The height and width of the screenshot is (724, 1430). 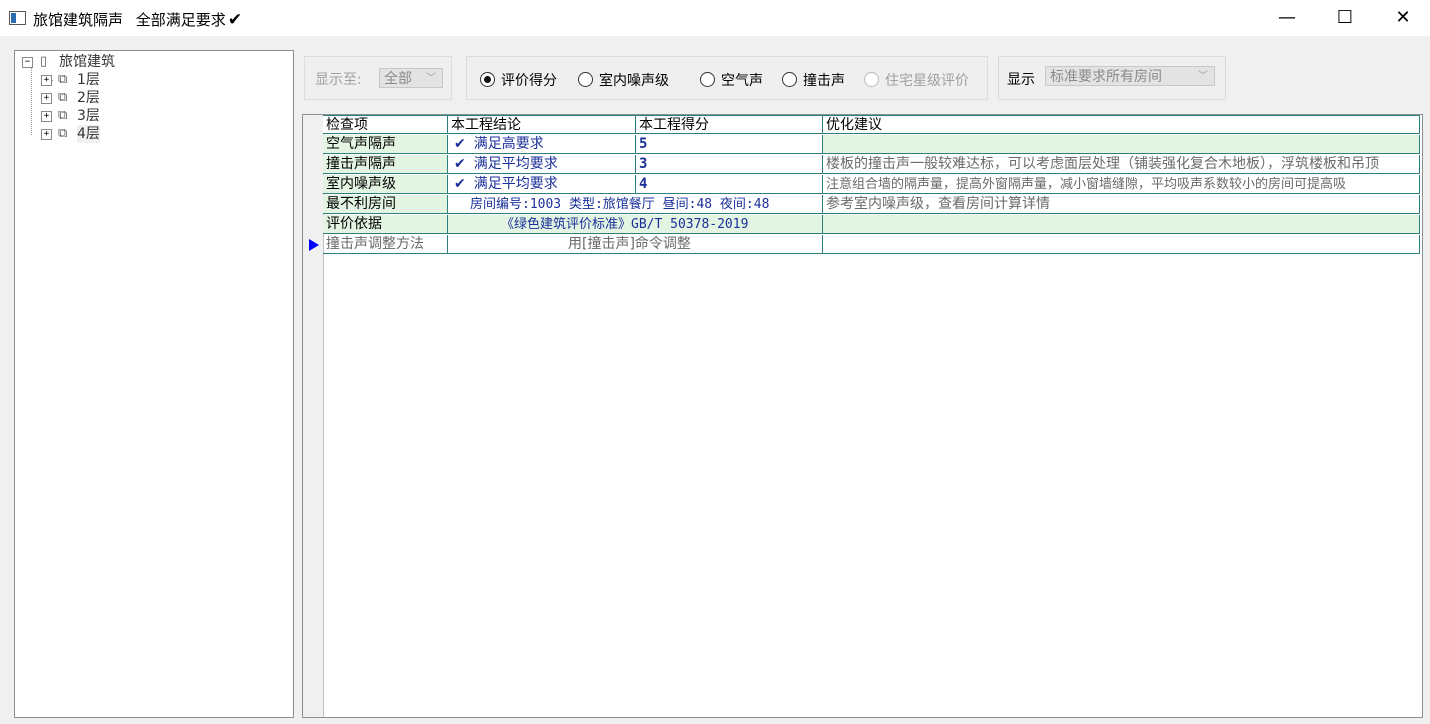 What do you see at coordinates (1121, 164) in the screenshot?
I see `cell-advice: 楼板的撞击声一般较难达标，可以考虑面层处理（铺装强化复合木地板），浮筑楼板和吊顶` at bounding box center [1121, 164].